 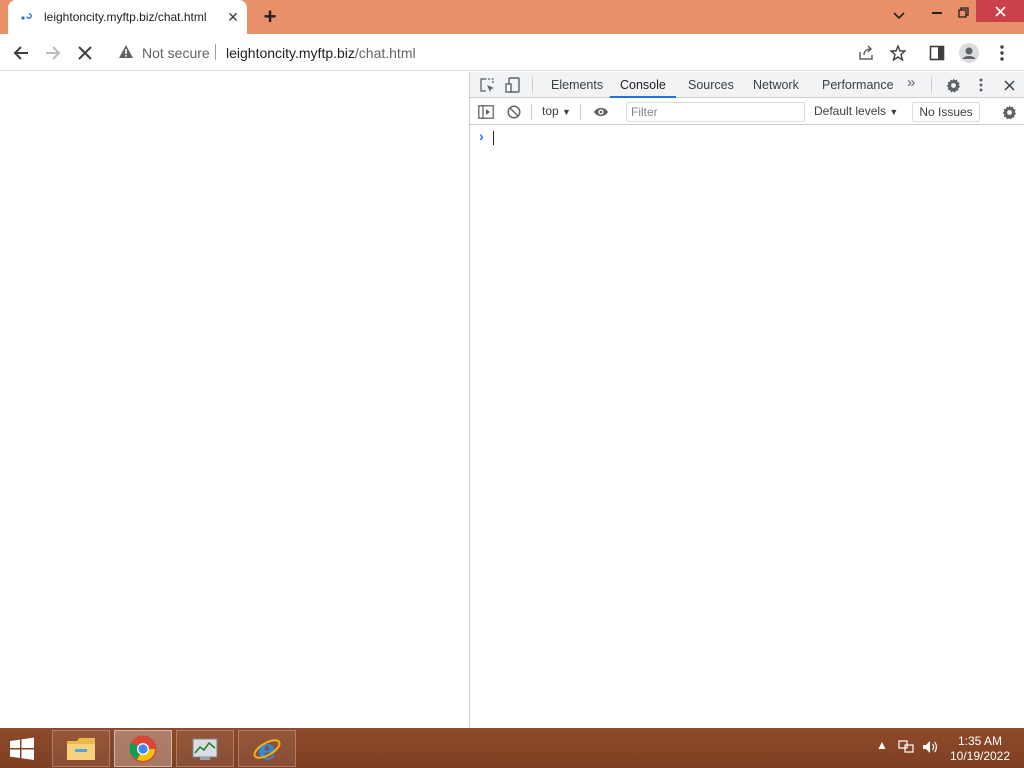 I want to click on device-icon, so click(x=512, y=85).